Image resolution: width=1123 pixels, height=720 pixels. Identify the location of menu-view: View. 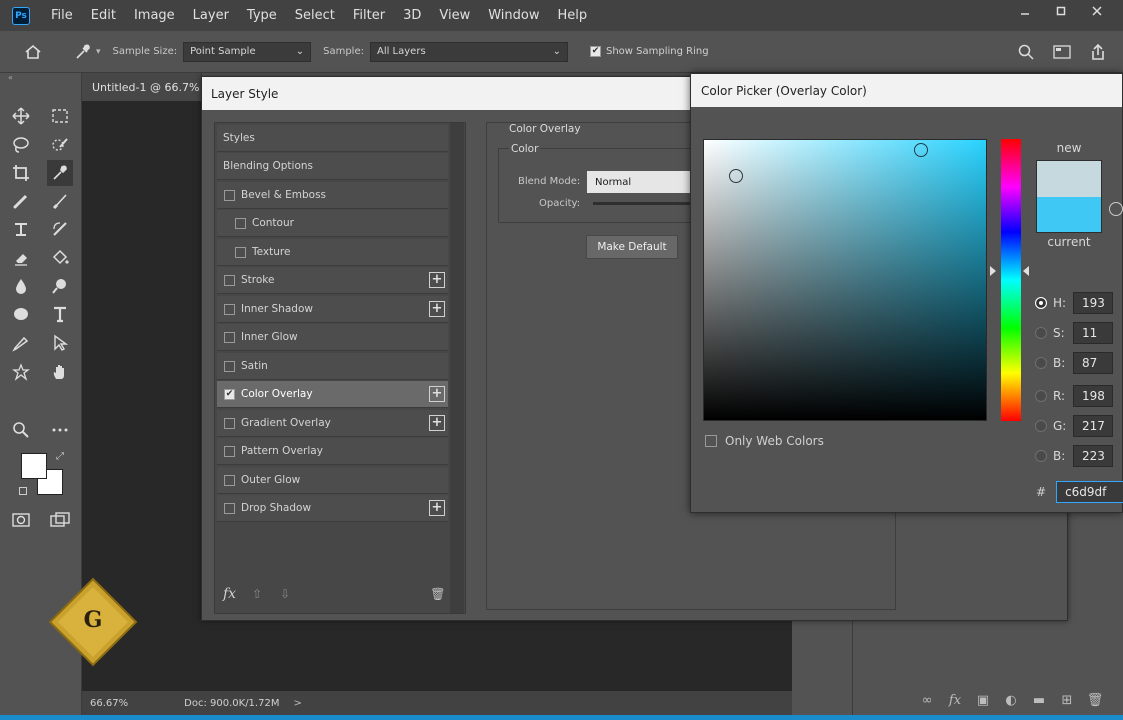
(454, 15).